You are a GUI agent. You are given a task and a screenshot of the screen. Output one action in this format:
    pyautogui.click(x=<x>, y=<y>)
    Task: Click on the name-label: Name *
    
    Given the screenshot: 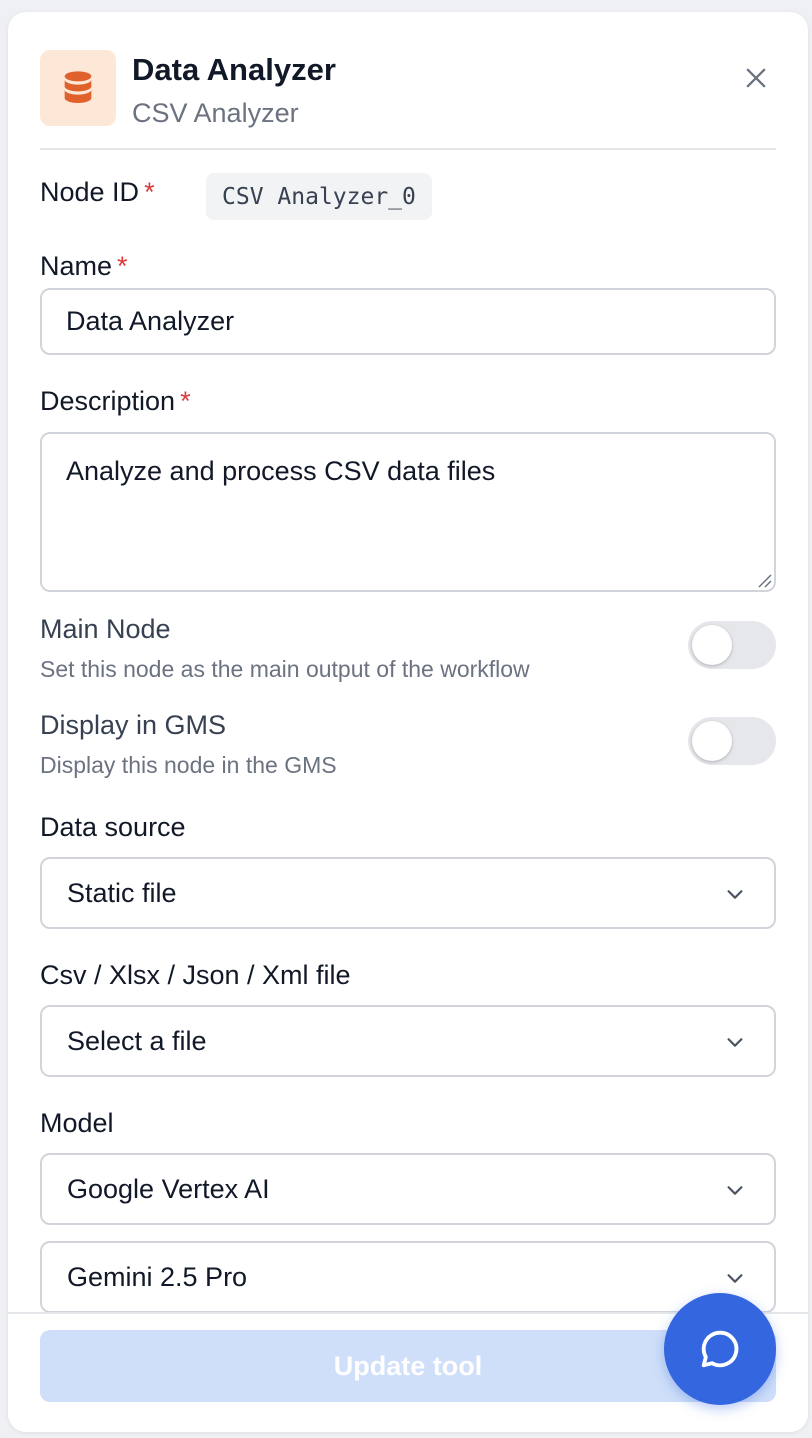 What is the action you would take?
    pyautogui.click(x=84, y=266)
    